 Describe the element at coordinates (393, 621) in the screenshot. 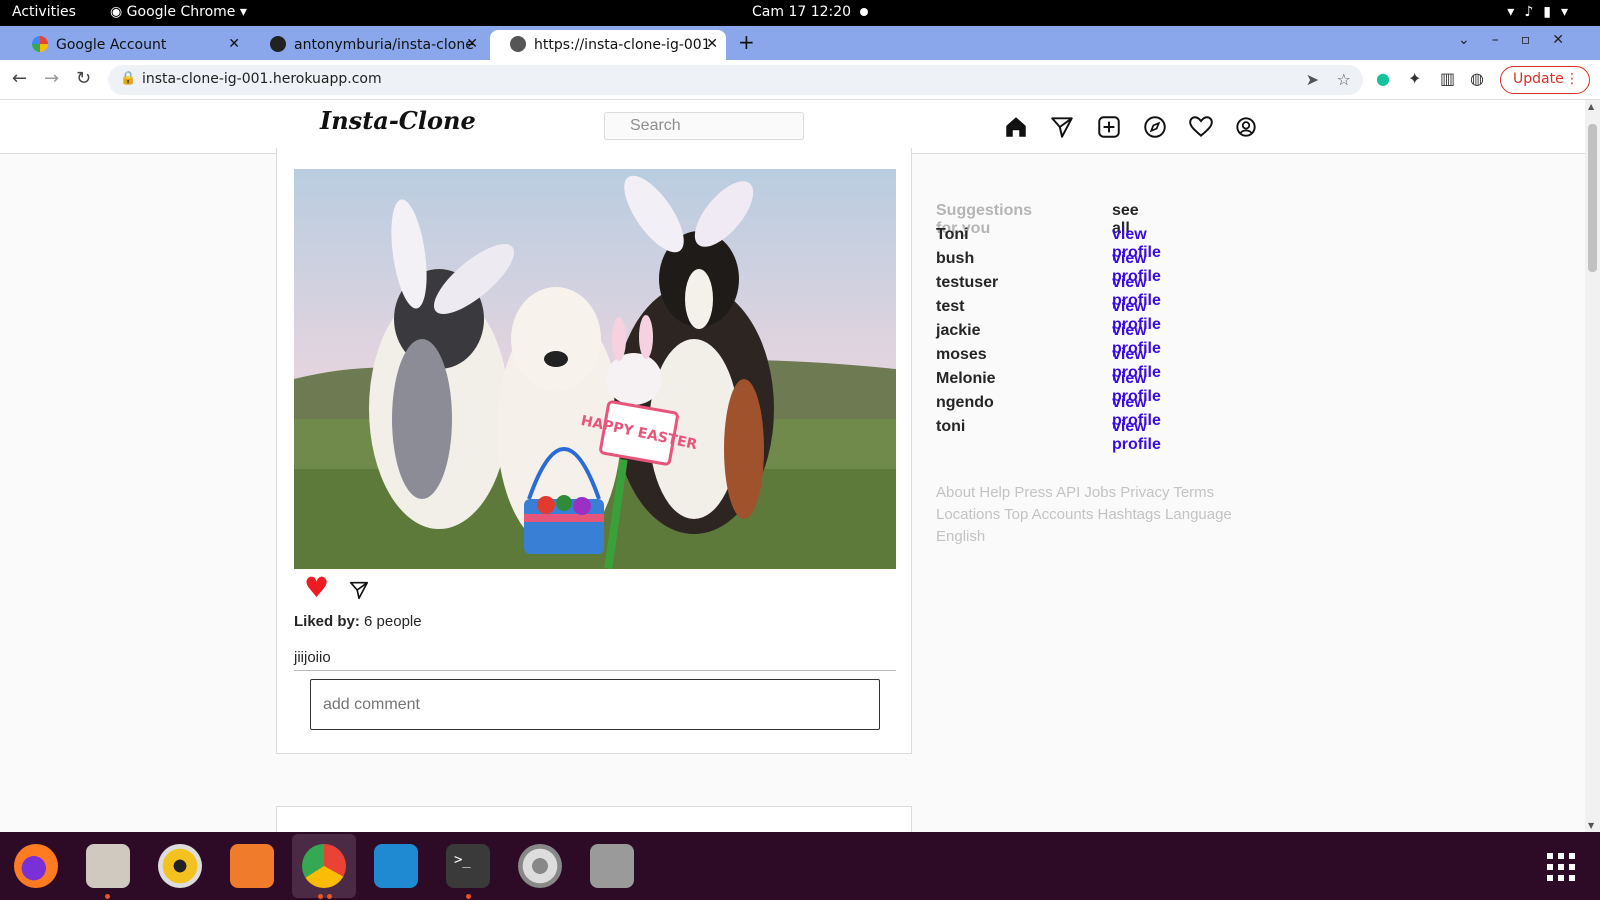

I see `liked-by-count: 6 people` at that location.